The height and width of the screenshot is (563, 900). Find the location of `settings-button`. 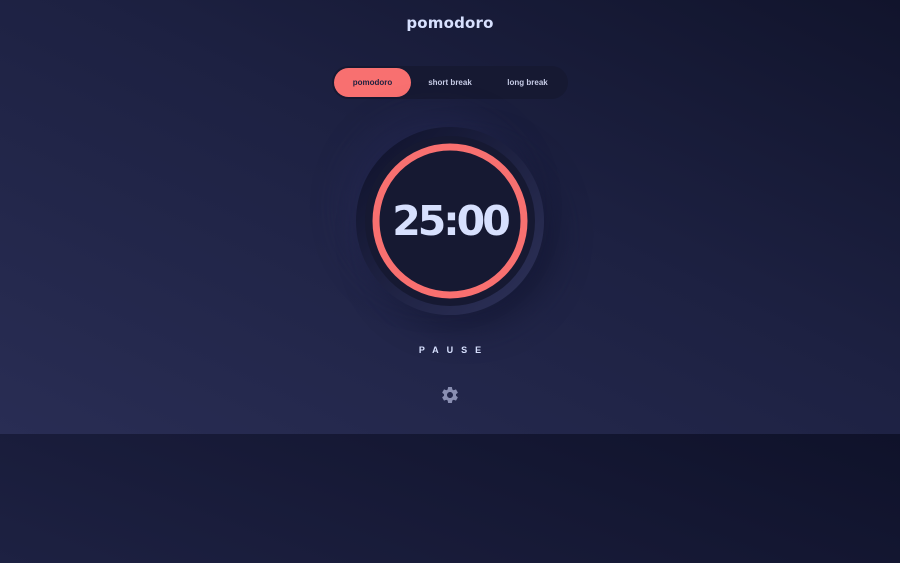

settings-button is located at coordinates (450, 395).